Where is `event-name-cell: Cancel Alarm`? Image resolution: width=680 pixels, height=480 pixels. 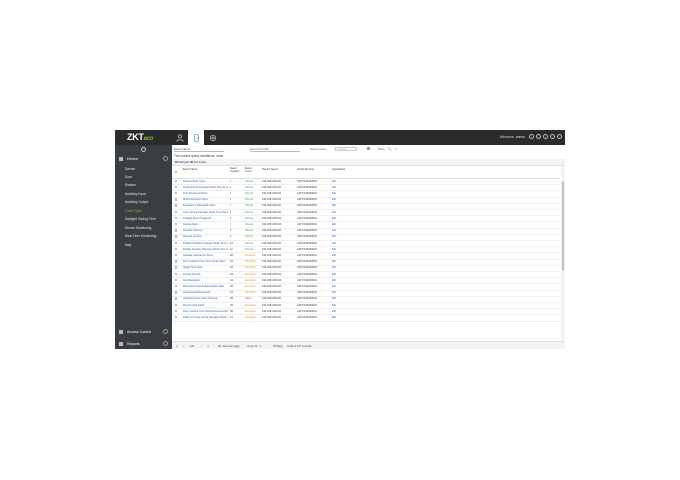
event-name-cell: Cancel Alarm is located at coordinates (205, 224).